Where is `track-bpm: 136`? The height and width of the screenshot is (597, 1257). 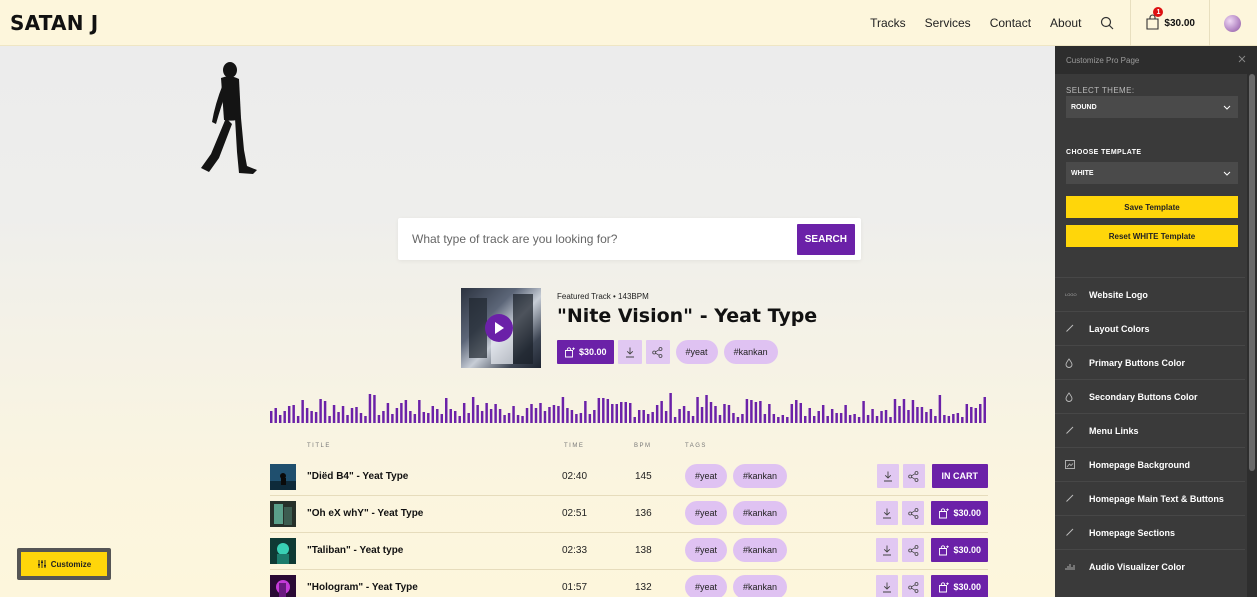 track-bpm: 136 is located at coordinates (643, 513).